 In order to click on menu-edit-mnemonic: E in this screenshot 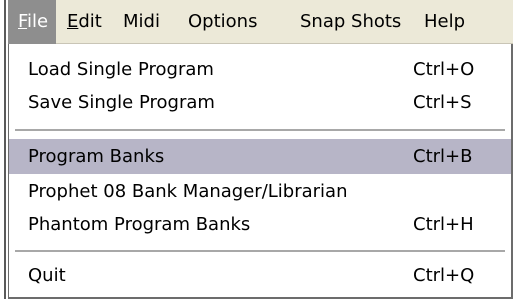, I will do `click(73, 21)`.